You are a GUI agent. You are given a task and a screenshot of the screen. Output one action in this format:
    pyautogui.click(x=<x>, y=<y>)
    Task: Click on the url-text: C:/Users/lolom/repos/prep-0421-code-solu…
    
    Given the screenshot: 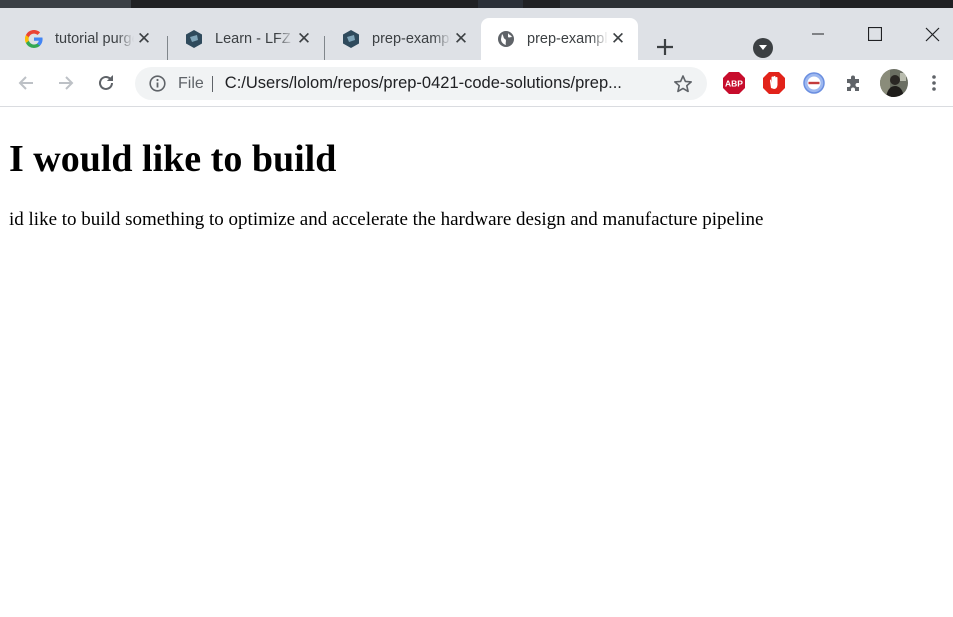 What is the action you would take?
    pyautogui.click(x=448, y=83)
    